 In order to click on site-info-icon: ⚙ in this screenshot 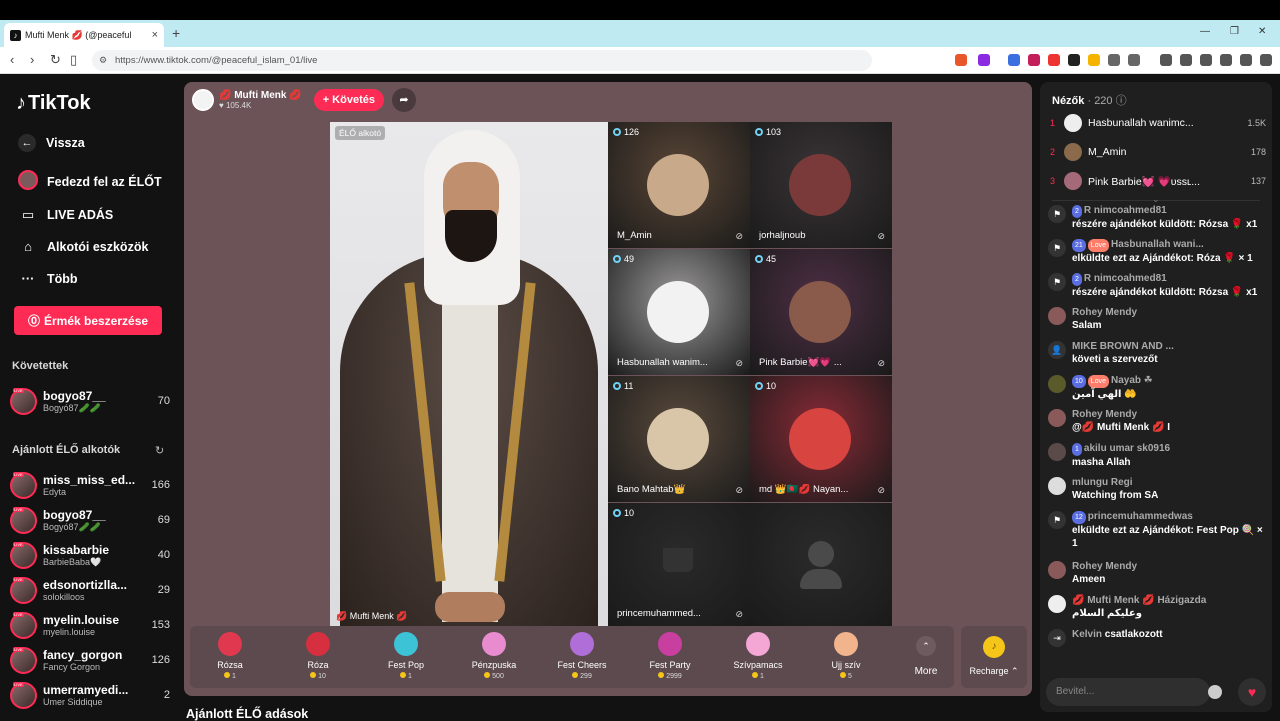, I will do `click(103, 60)`.